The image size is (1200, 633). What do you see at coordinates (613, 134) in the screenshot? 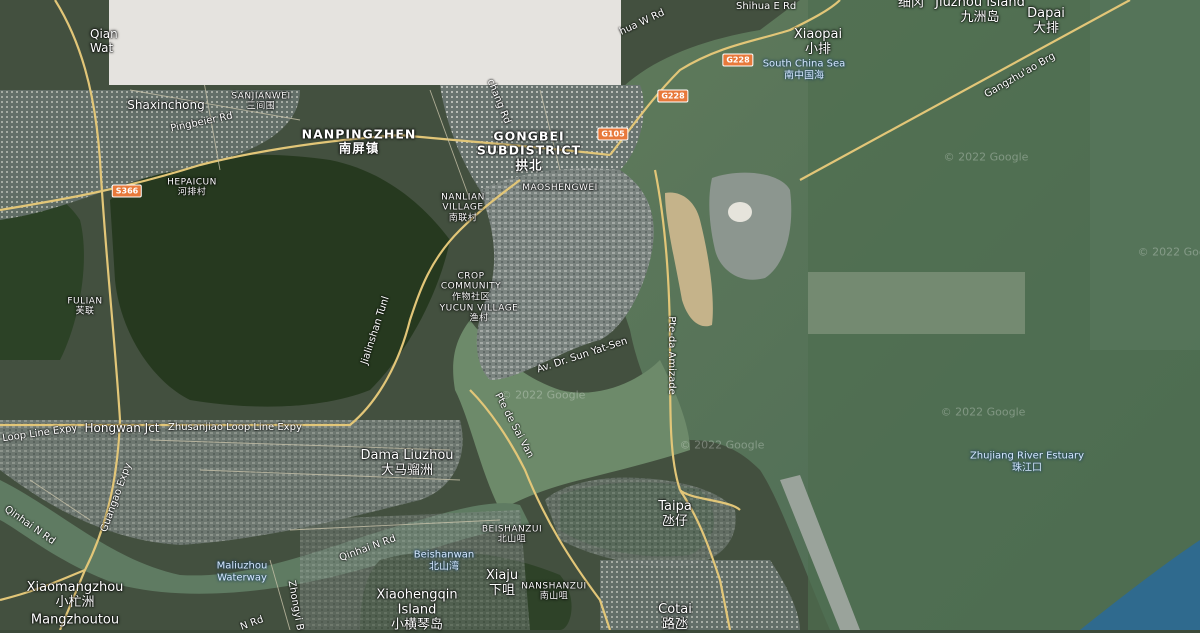
I see `highway-shield-g105: G105` at bounding box center [613, 134].